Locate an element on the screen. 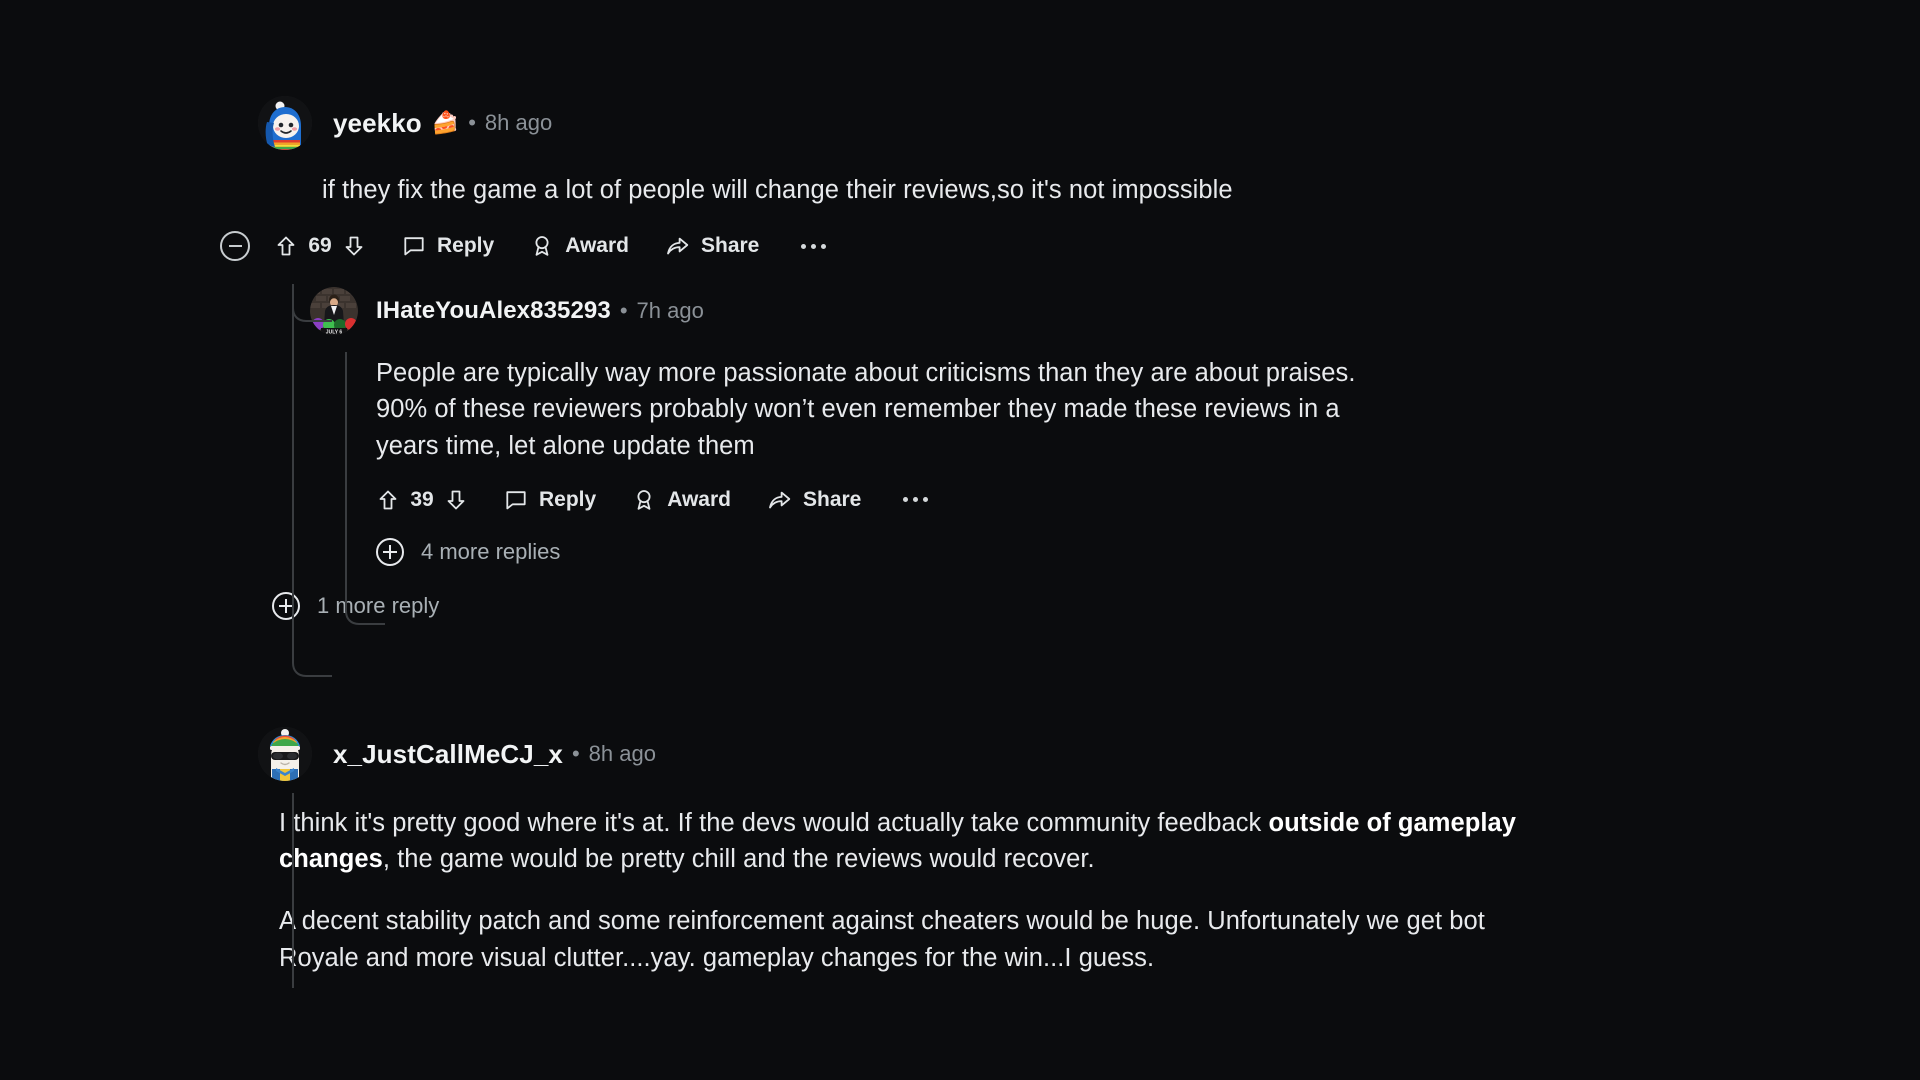 The height and width of the screenshot is (1080, 1920). thread-line-branch-curve is located at coordinates (312, 316).